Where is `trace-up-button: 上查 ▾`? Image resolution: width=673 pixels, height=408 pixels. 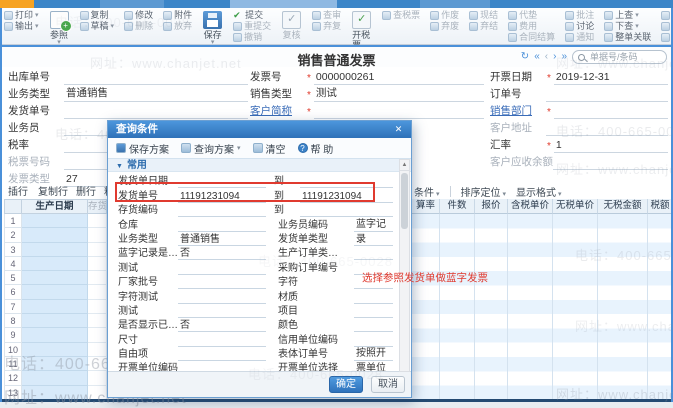
trace-up-button: 上查 ▾ is located at coordinates (627, 15).